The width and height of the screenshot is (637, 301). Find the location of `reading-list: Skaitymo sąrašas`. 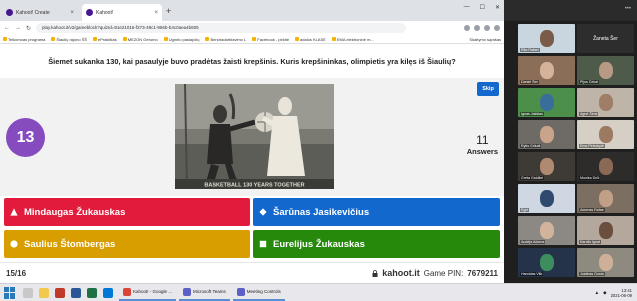

reading-list: Skaitymo sąrašas is located at coordinates (485, 39).